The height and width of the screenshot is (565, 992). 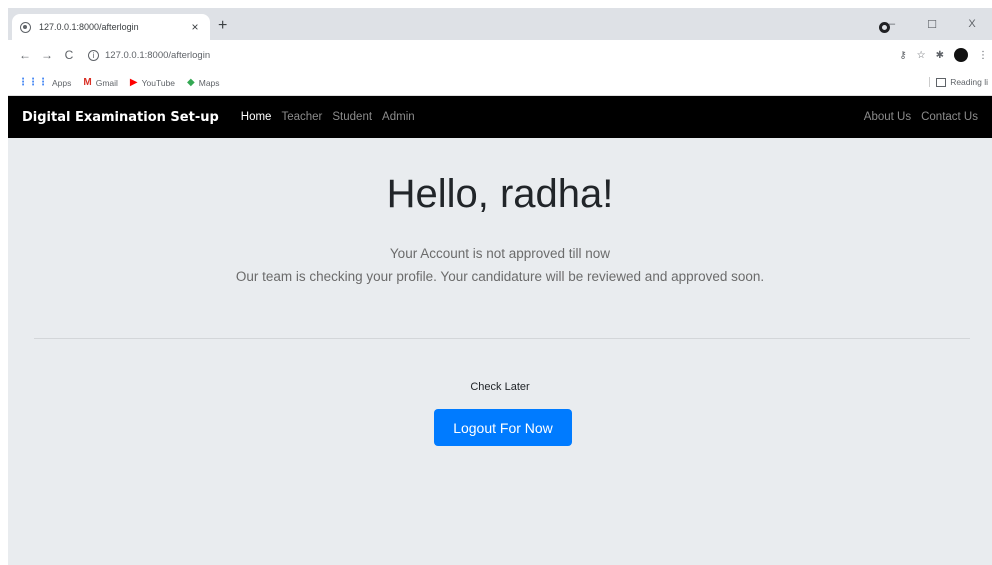 I want to click on extensions-puzzle-icon: ✱, so click(x=940, y=55).